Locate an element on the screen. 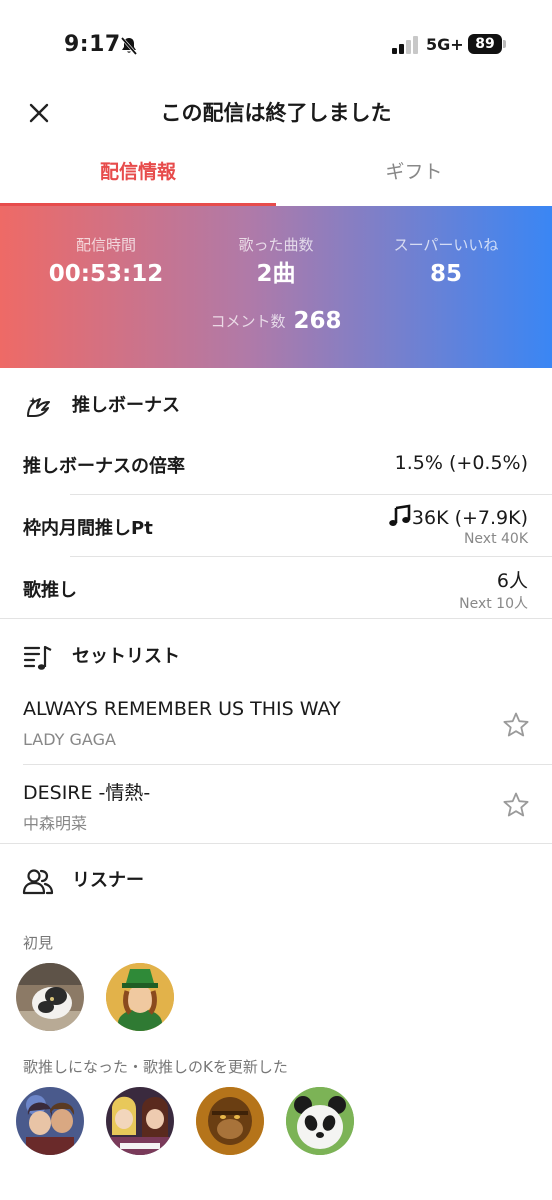 This screenshot has width=552, height=1200. stat-songs: 歌った曲数 2曲 is located at coordinates (276, 262).